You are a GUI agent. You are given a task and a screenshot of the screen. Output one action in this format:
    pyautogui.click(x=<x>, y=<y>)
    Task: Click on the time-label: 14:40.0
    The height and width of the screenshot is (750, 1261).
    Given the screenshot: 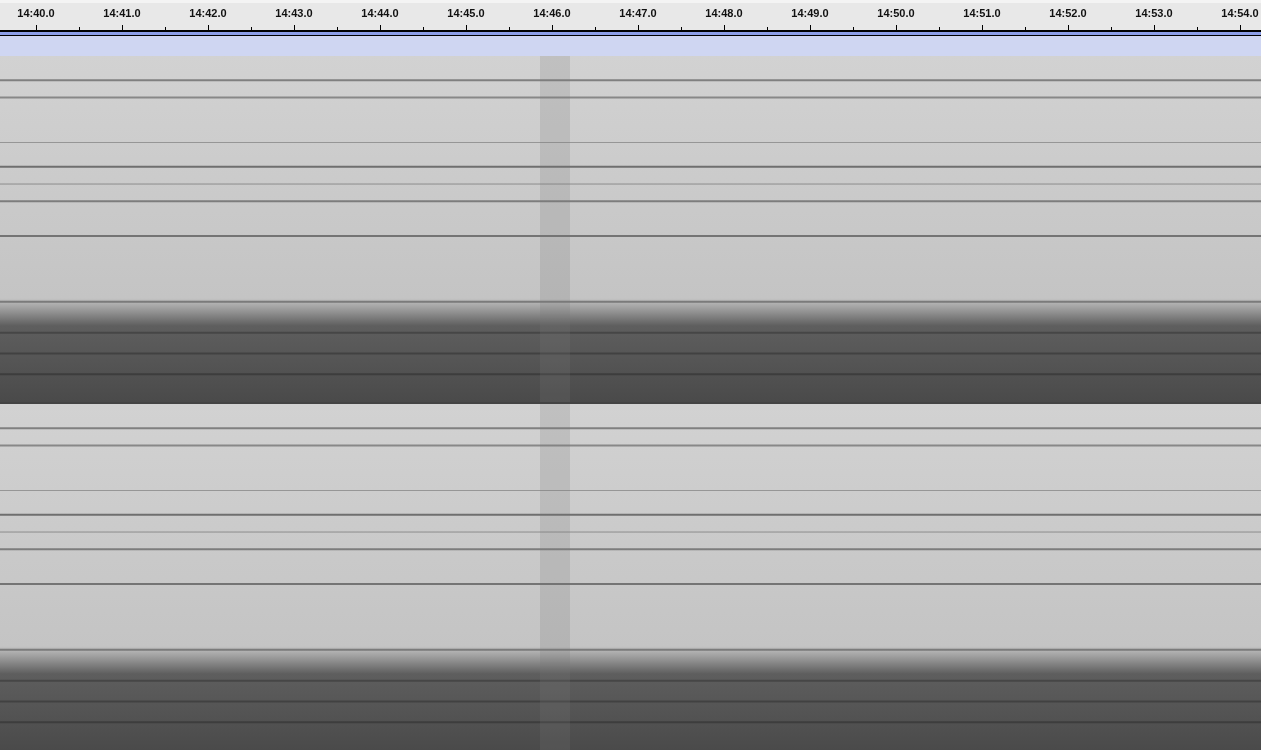 What is the action you would take?
    pyautogui.click(x=36, y=13)
    